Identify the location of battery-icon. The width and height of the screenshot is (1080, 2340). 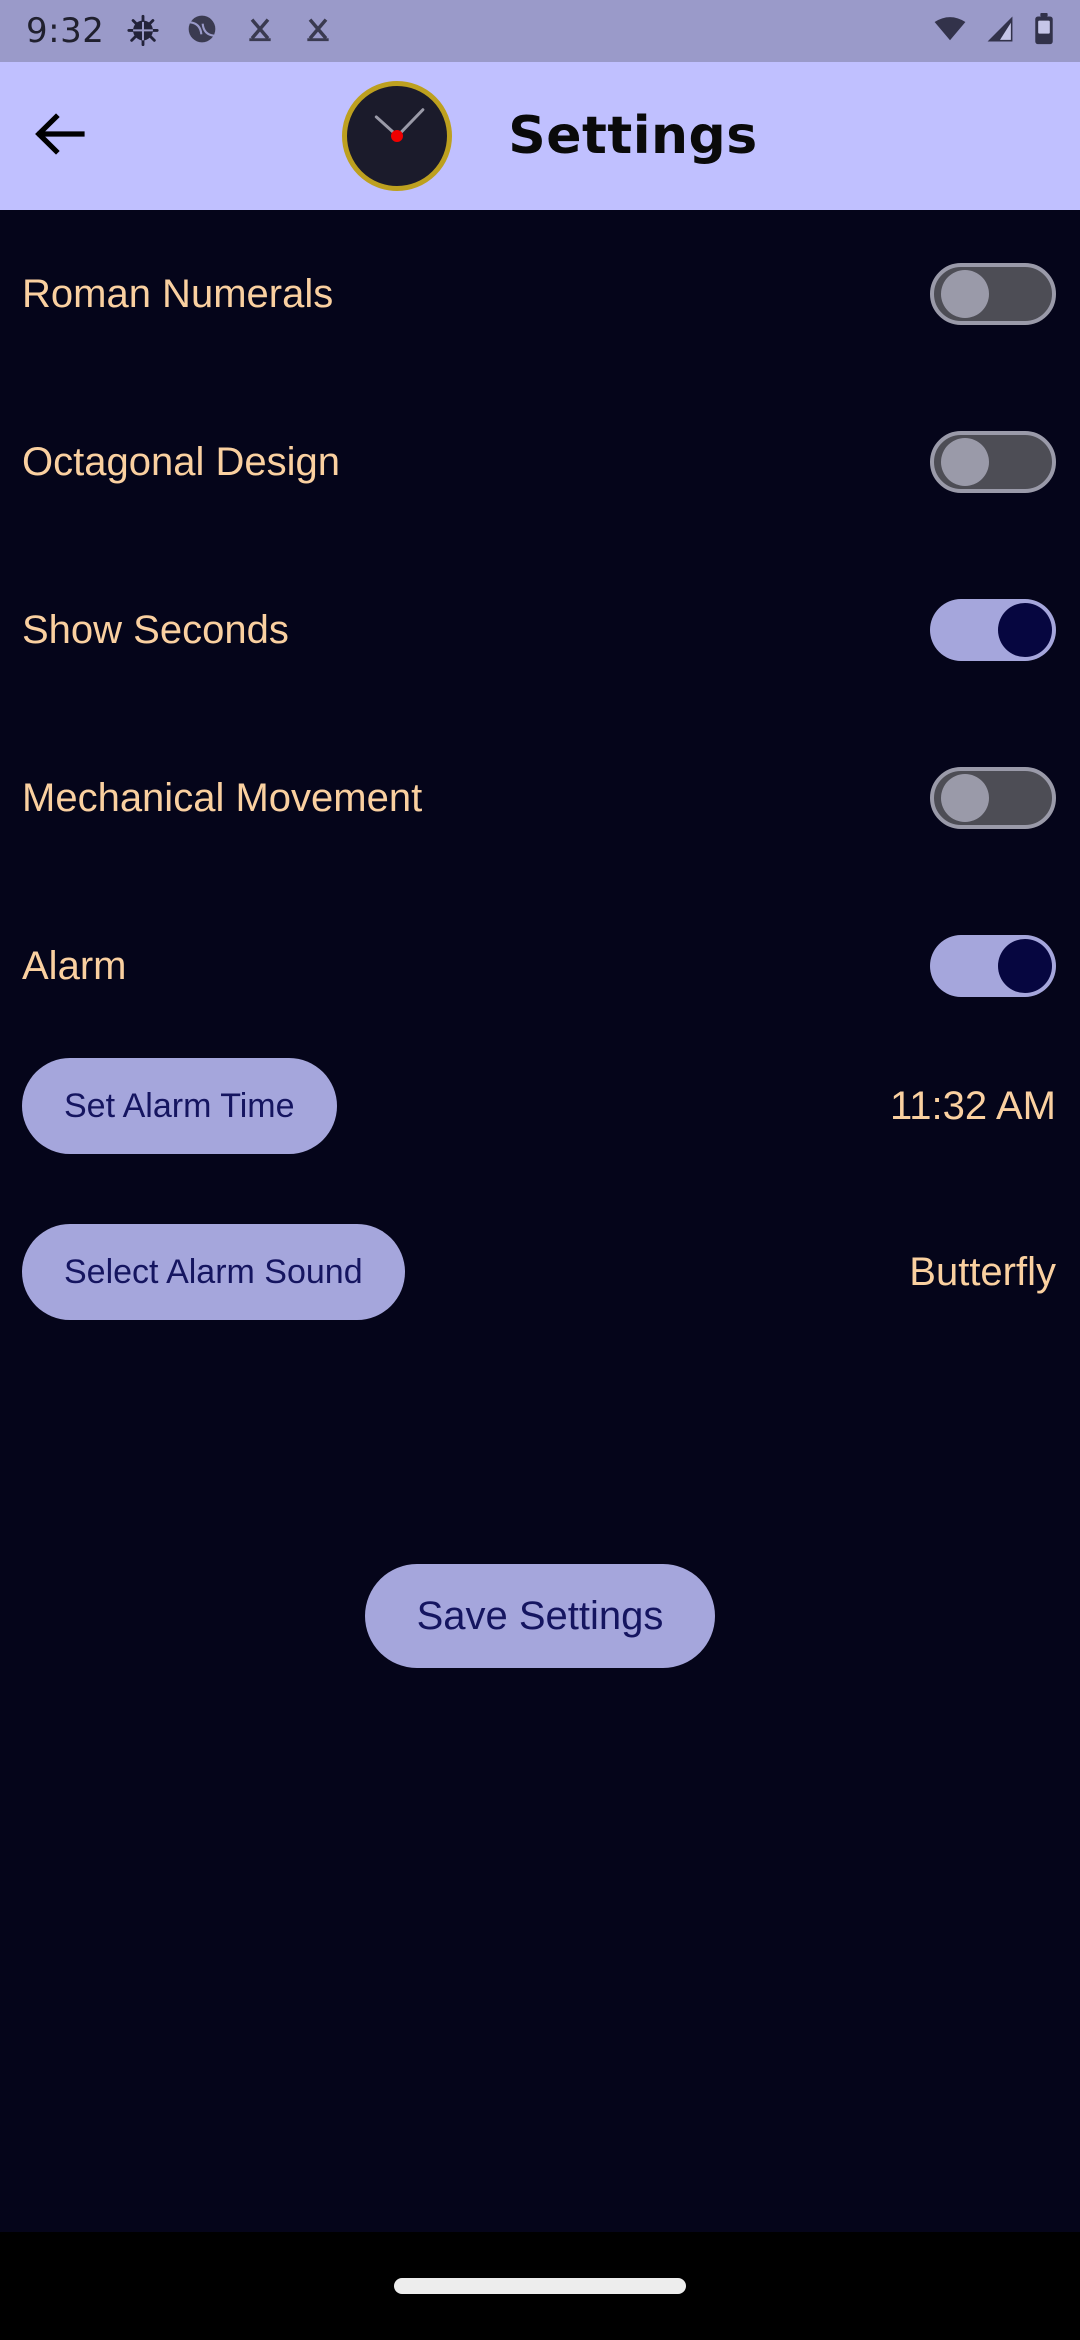
(1044, 31).